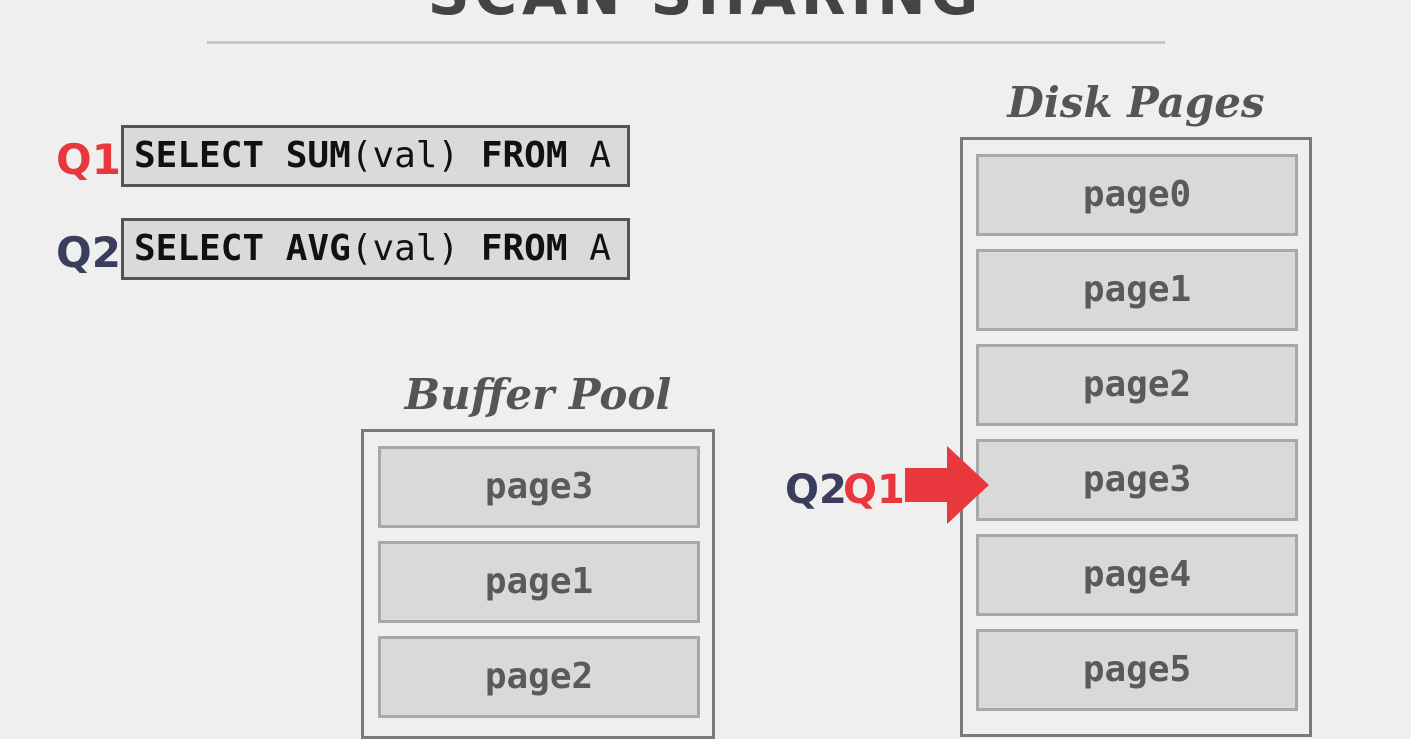 Image resolution: width=1411 pixels, height=739 pixels. I want to click on q2-table: A, so click(600, 248).